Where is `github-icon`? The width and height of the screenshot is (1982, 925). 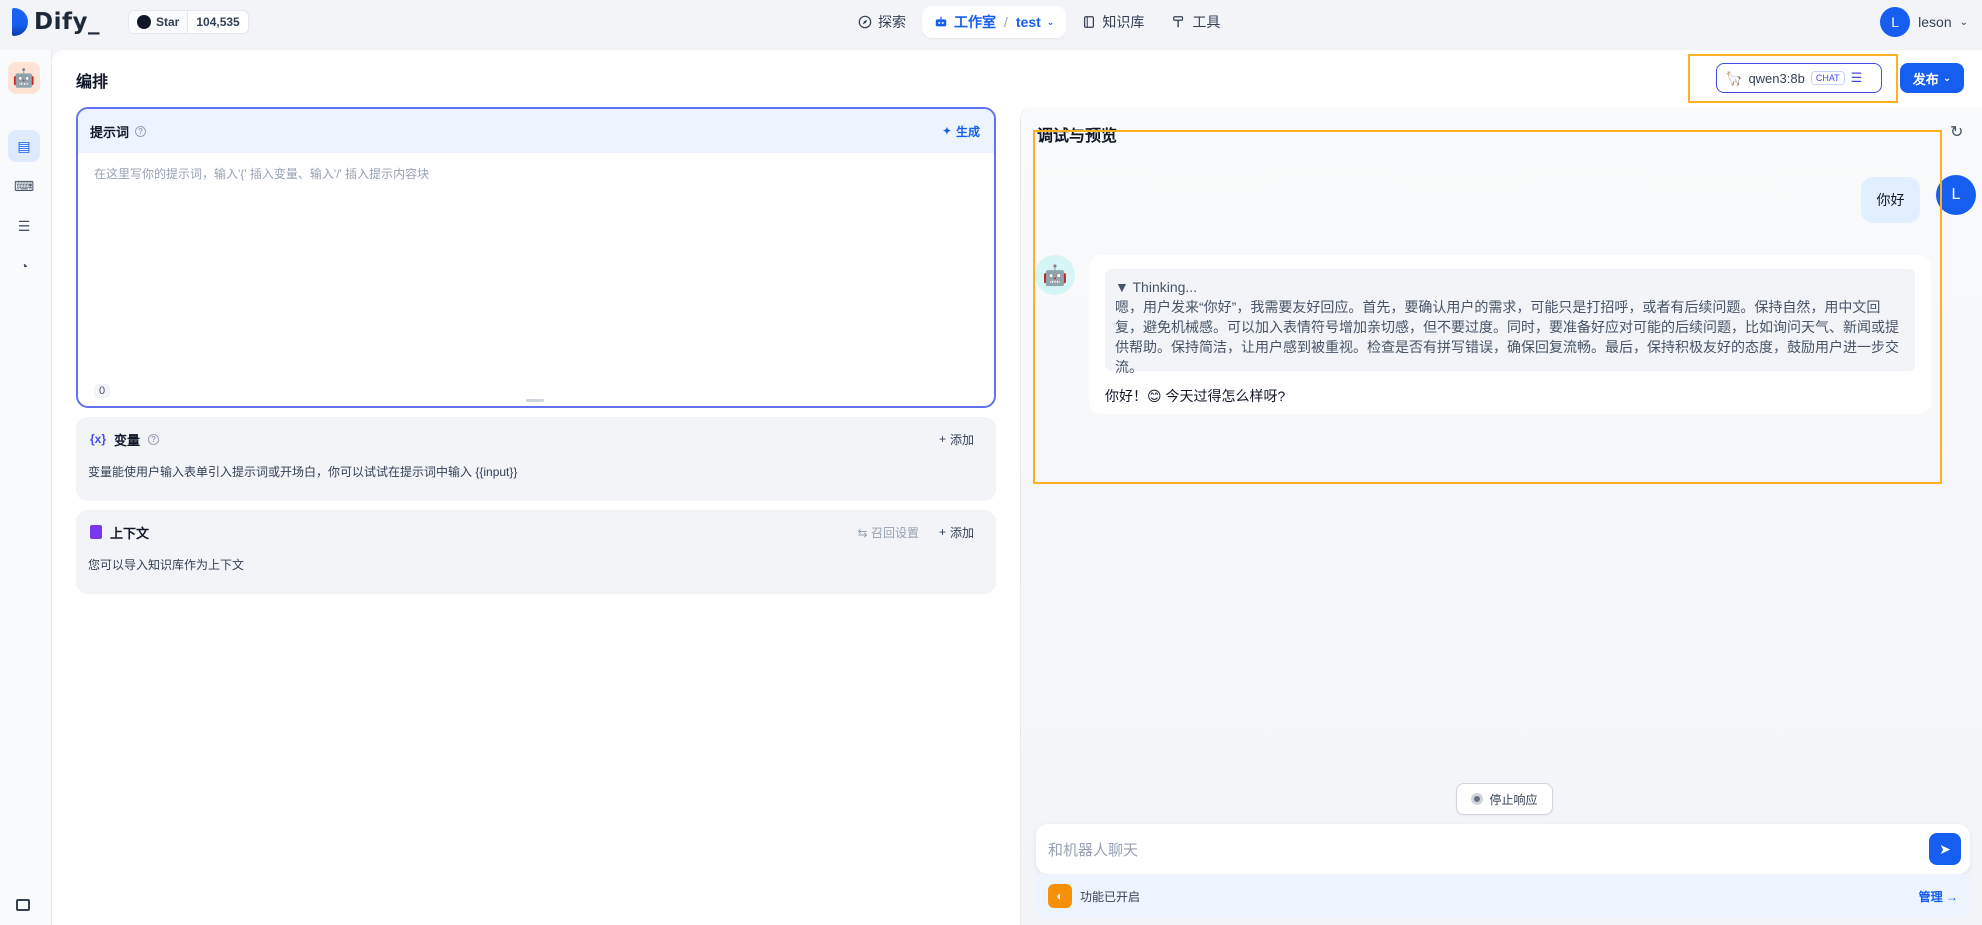 github-icon is located at coordinates (144, 22).